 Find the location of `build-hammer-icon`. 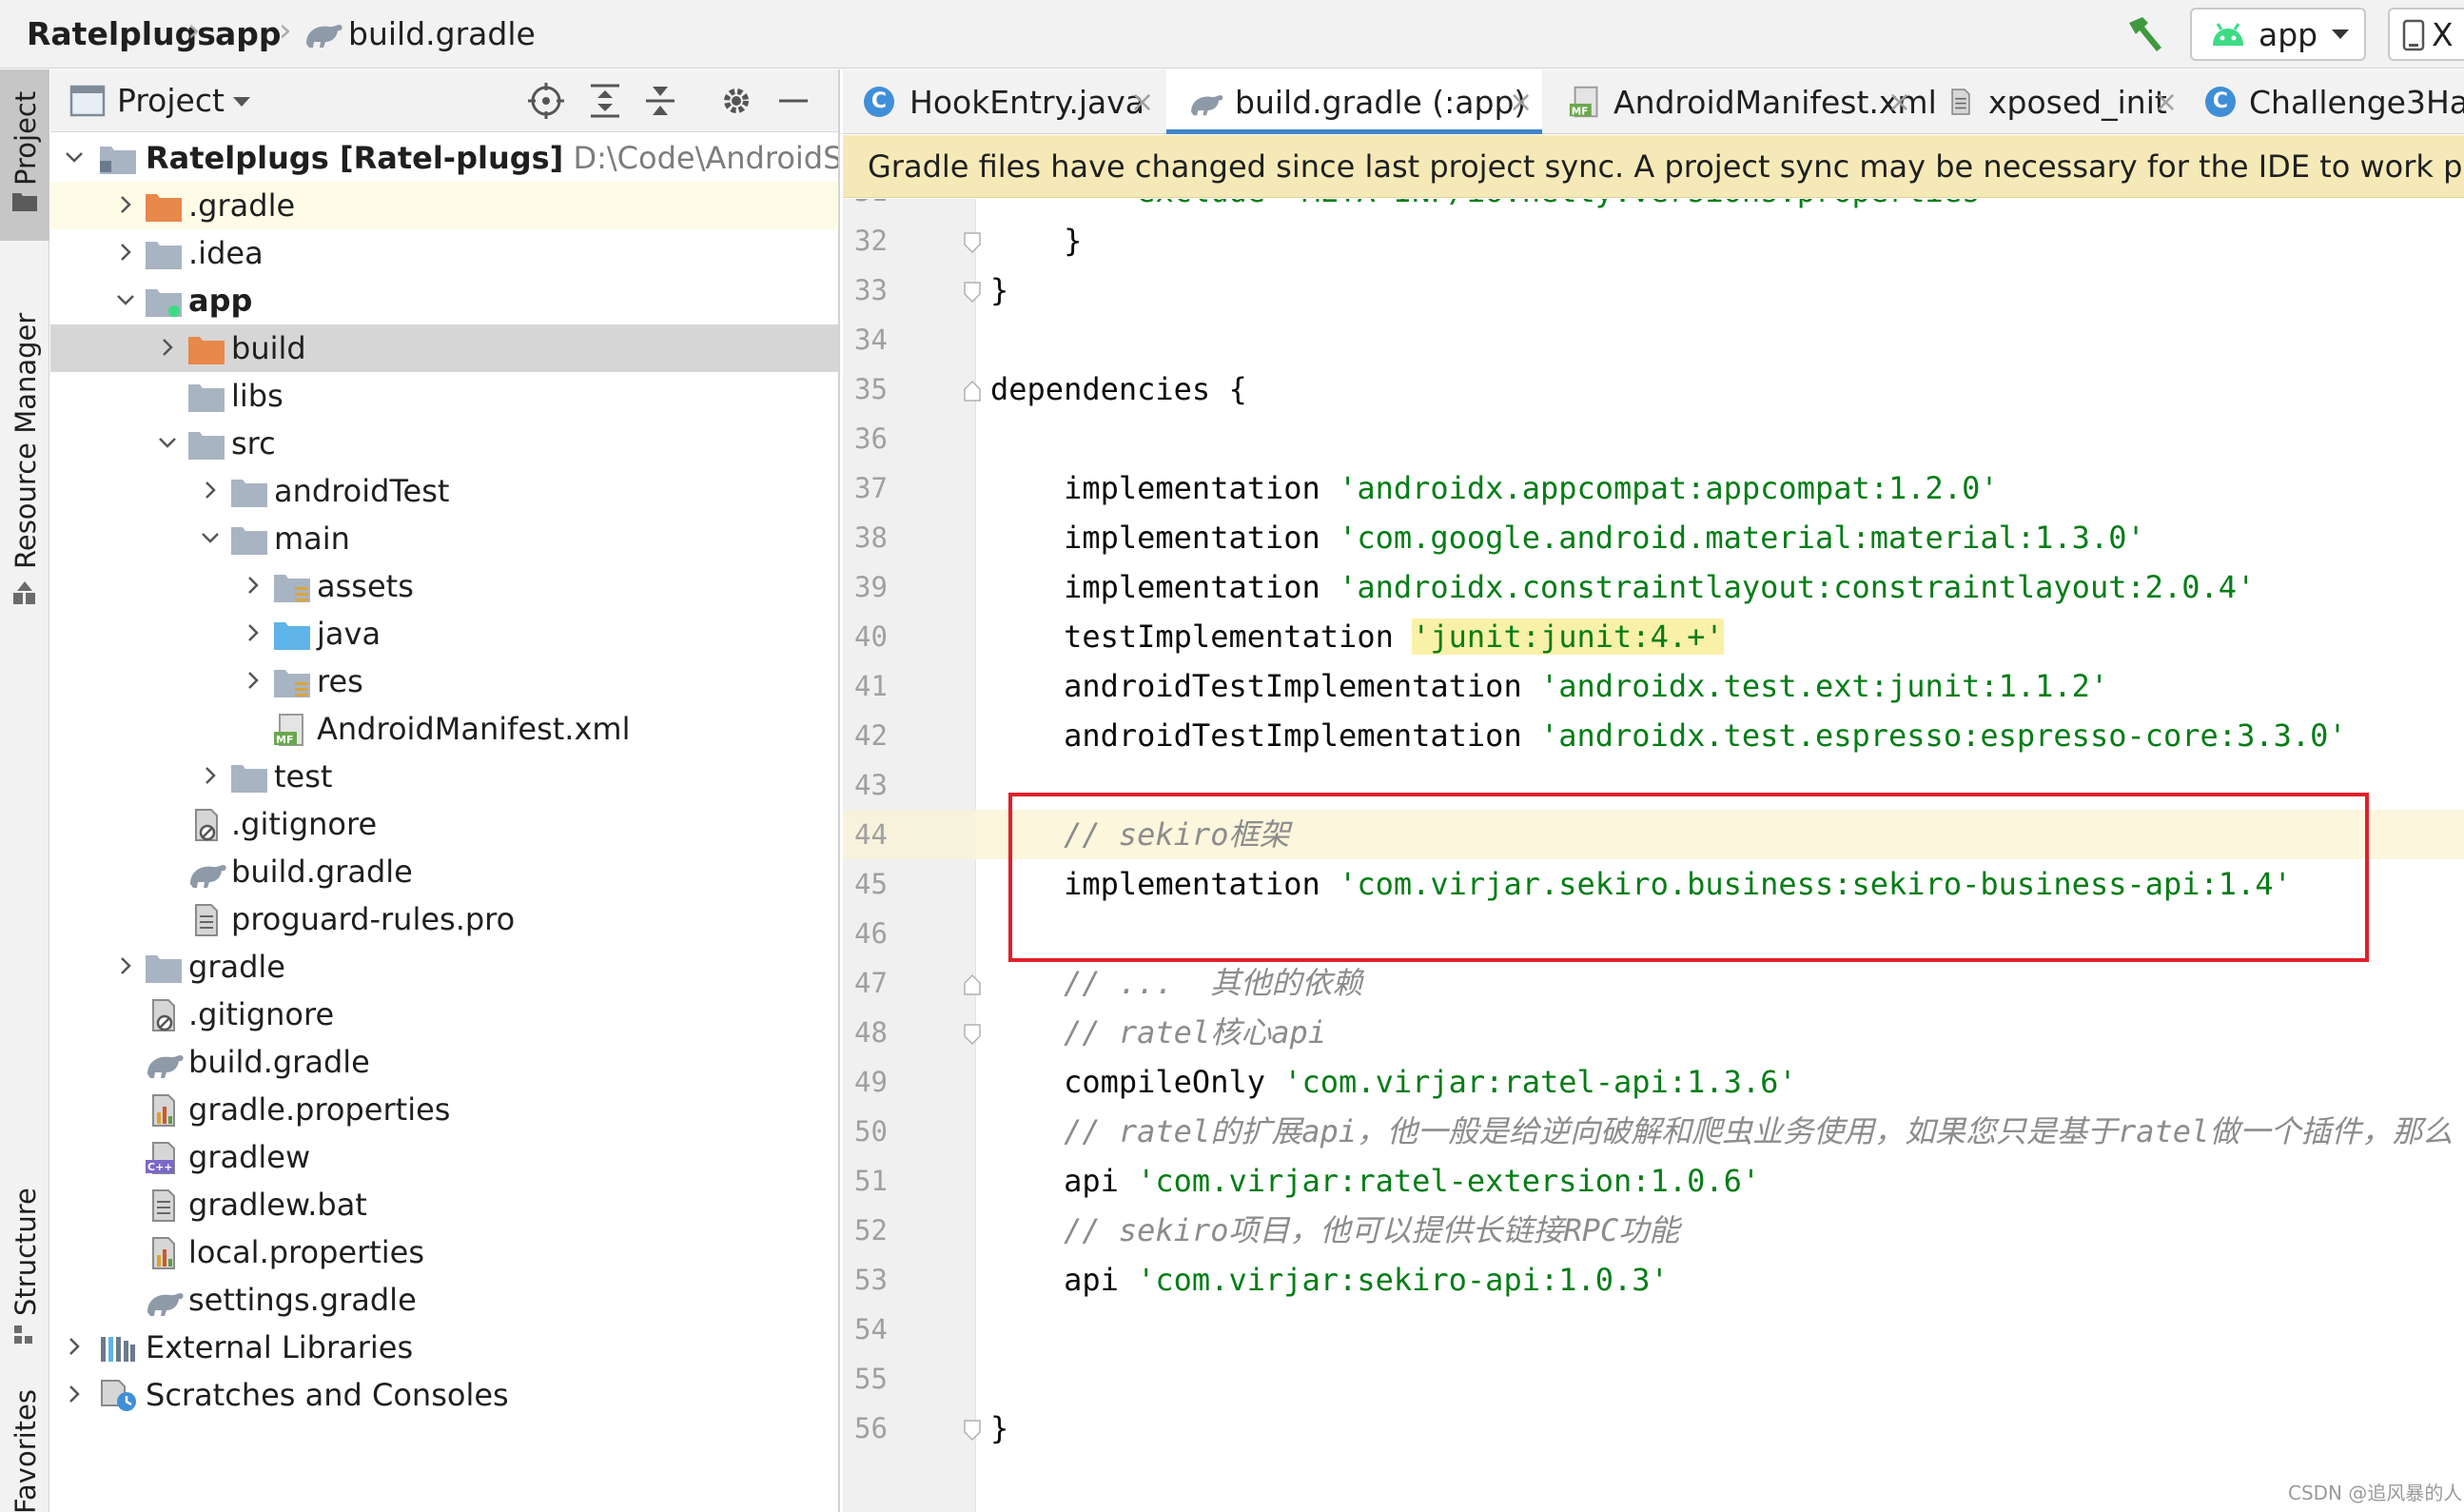

build-hammer-icon is located at coordinates (2145, 34).